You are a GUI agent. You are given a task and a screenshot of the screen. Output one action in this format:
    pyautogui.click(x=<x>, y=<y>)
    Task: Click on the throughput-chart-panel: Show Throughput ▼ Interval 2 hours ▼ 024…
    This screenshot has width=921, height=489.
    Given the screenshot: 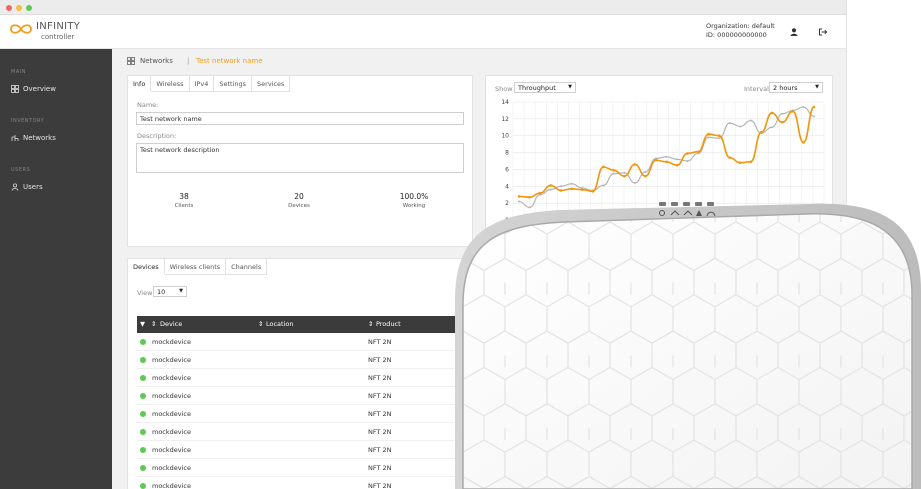 What is the action you would take?
    pyautogui.click(x=659, y=161)
    